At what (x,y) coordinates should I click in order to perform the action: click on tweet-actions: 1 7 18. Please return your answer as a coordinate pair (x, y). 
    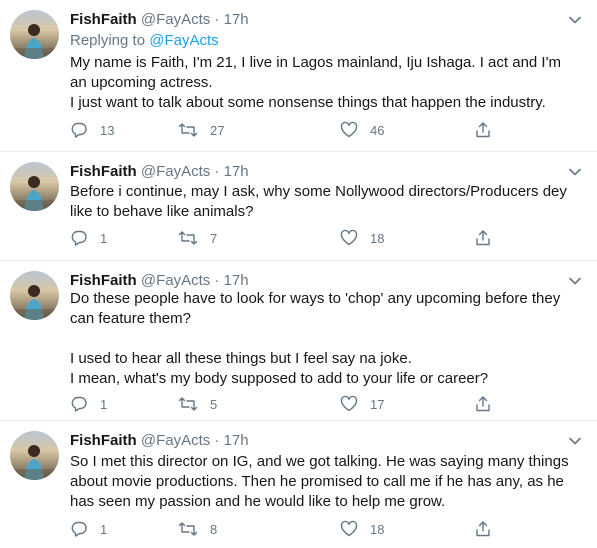
    Looking at the image, I should click on (290, 238).